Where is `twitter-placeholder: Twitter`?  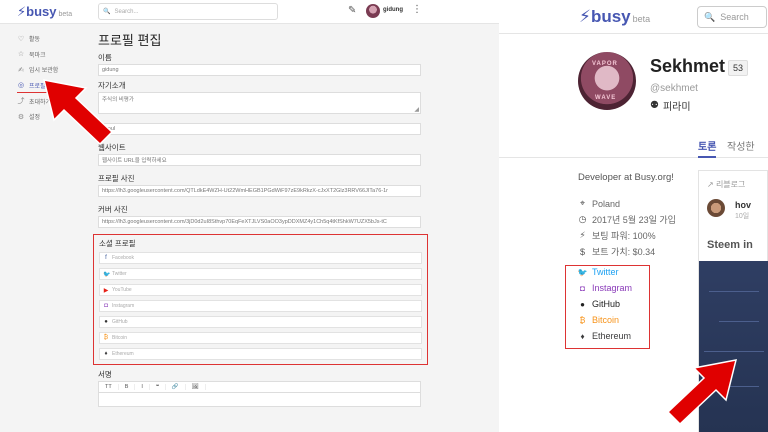 twitter-placeholder: Twitter is located at coordinates (119, 274).